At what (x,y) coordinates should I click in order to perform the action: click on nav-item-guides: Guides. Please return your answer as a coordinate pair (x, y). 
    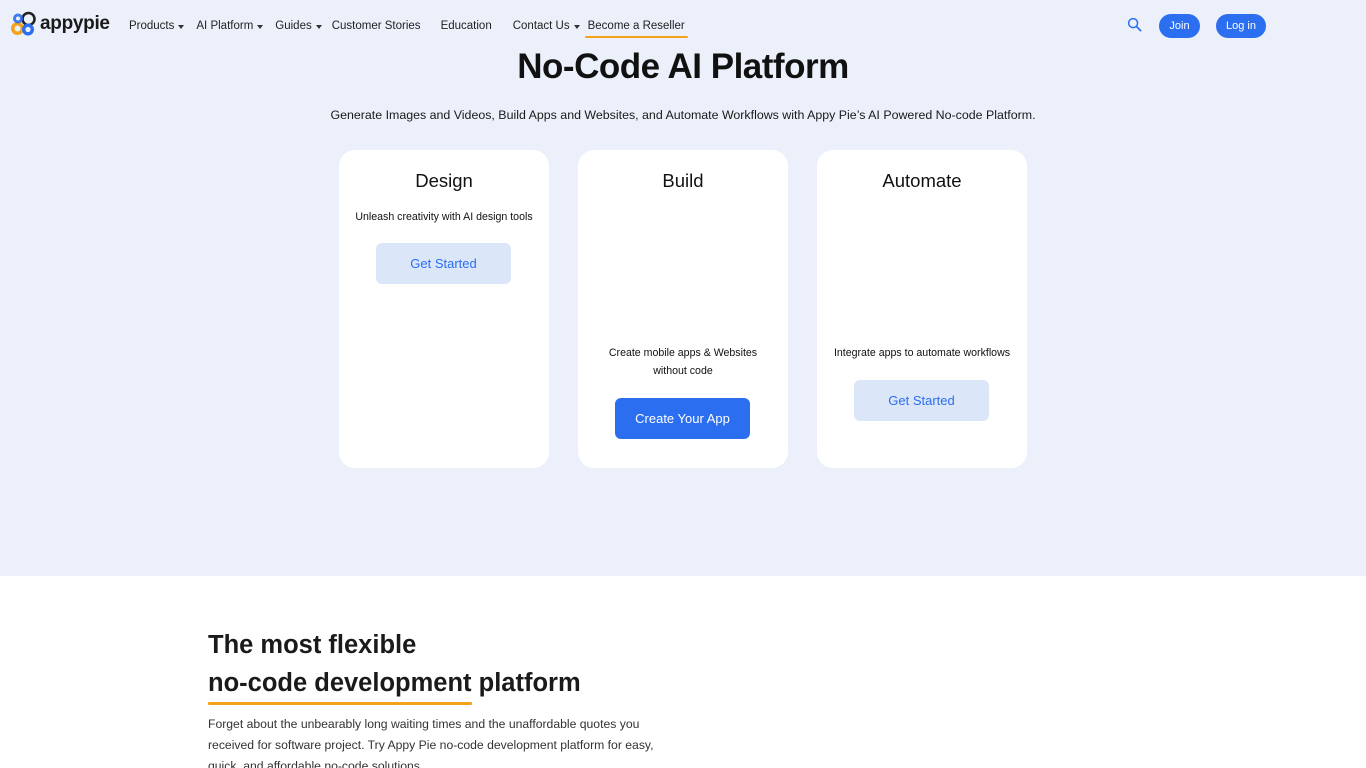
    Looking at the image, I should click on (298, 26).